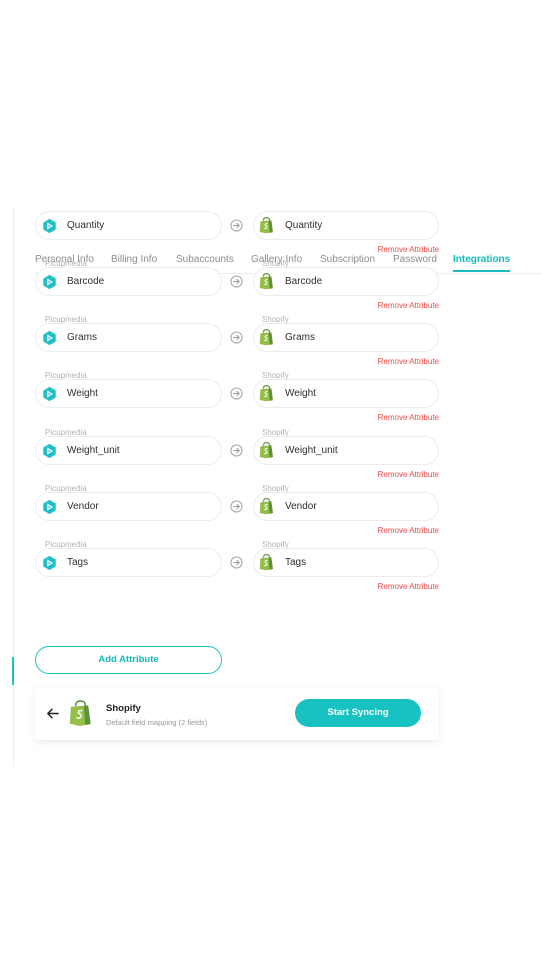 The height and width of the screenshot is (964, 542). What do you see at coordinates (346, 562) in the screenshot?
I see `target-field: Tags` at bounding box center [346, 562].